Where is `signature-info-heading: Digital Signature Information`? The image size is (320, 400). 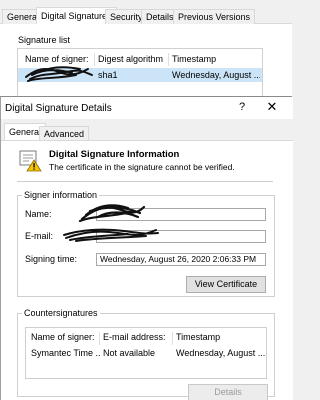 signature-info-heading: Digital Signature Information is located at coordinates (114, 154).